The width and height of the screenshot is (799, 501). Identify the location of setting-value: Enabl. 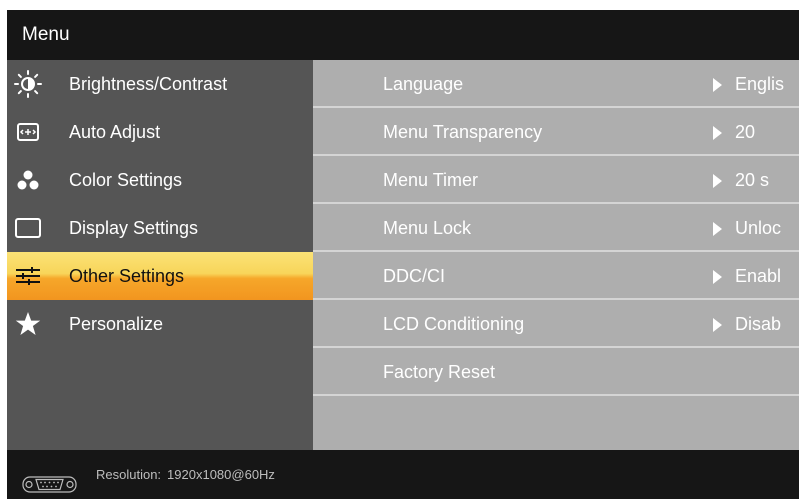
(758, 276).